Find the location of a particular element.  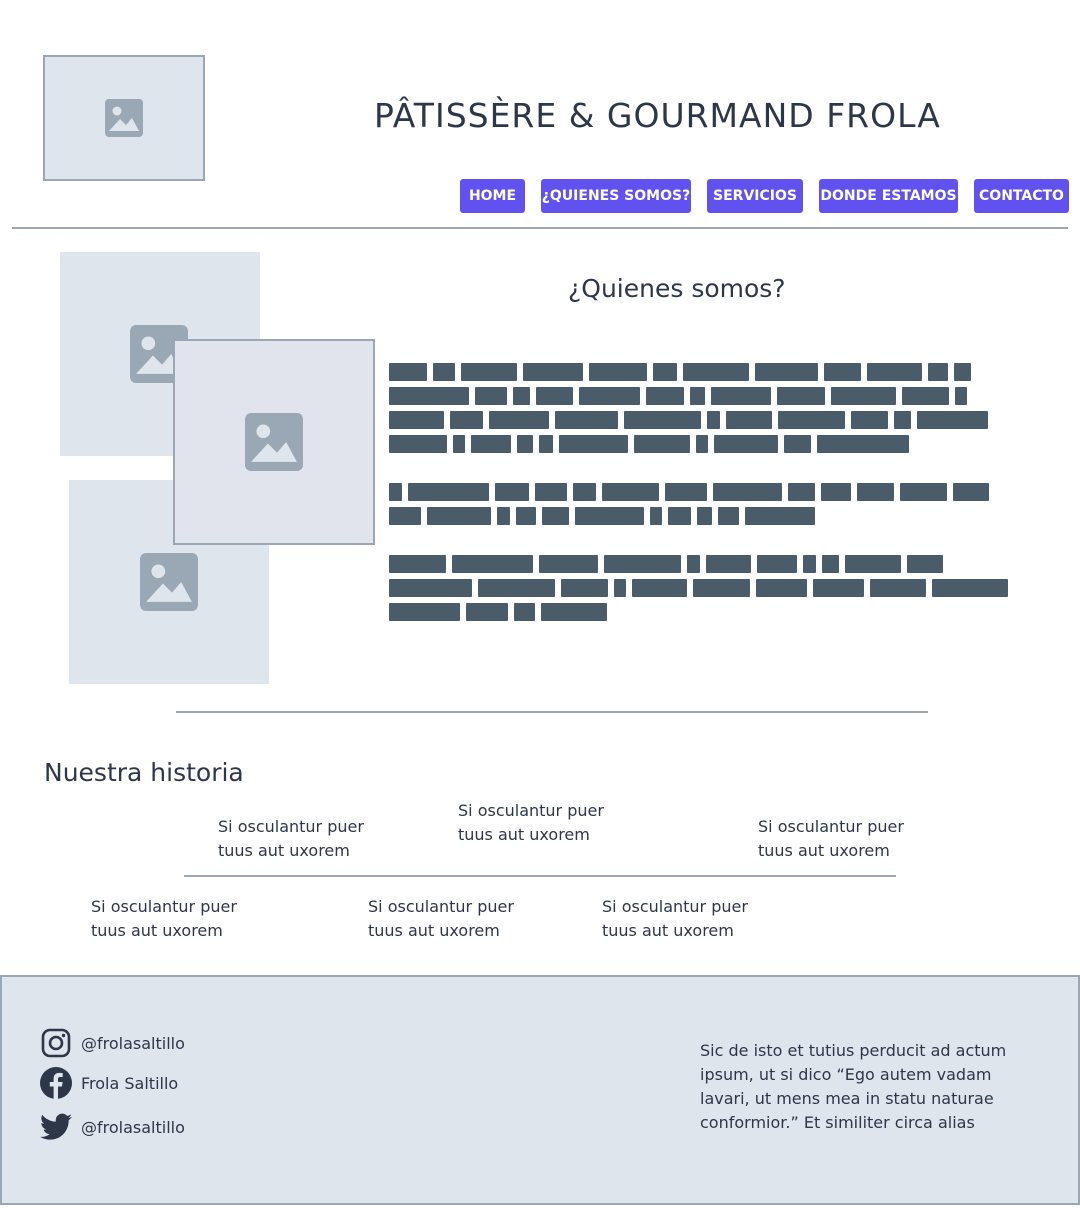

nav-home-button: HOME is located at coordinates (492, 196).